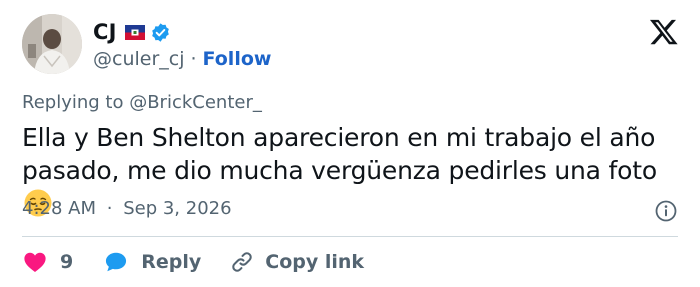 The image size is (700, 287). Describe the element at coordinates (666, 211) in the screenshot. I see `info-icon` at that location.